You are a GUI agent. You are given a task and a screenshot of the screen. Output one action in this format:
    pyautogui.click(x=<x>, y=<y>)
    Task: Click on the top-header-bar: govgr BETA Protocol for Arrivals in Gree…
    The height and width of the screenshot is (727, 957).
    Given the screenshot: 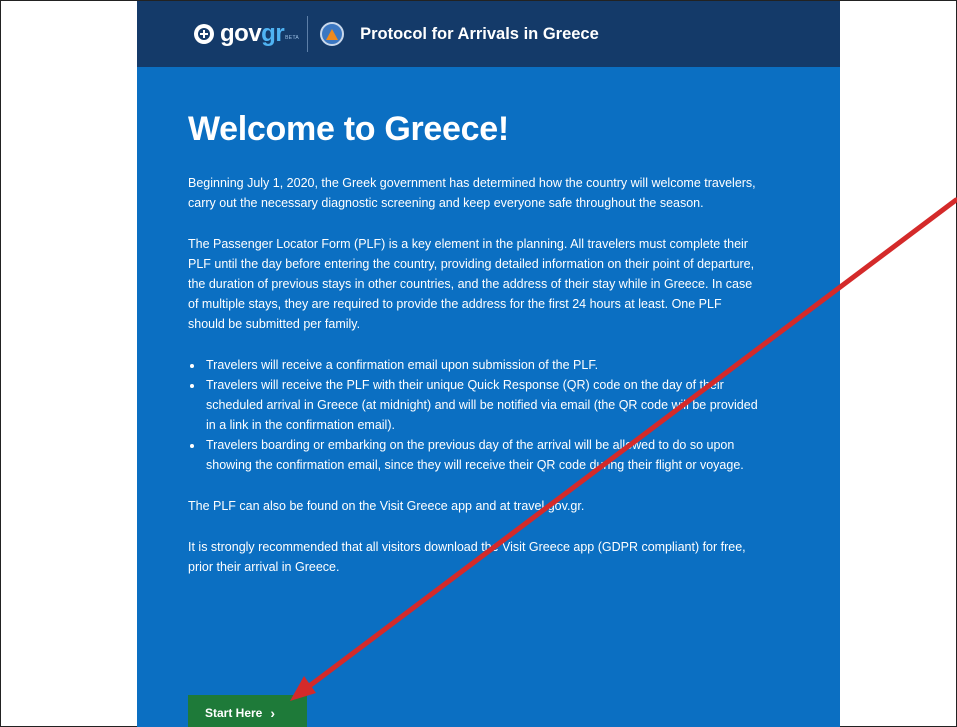 What is the action you would take?
    pyautogui.click(x=488, y=34)
    